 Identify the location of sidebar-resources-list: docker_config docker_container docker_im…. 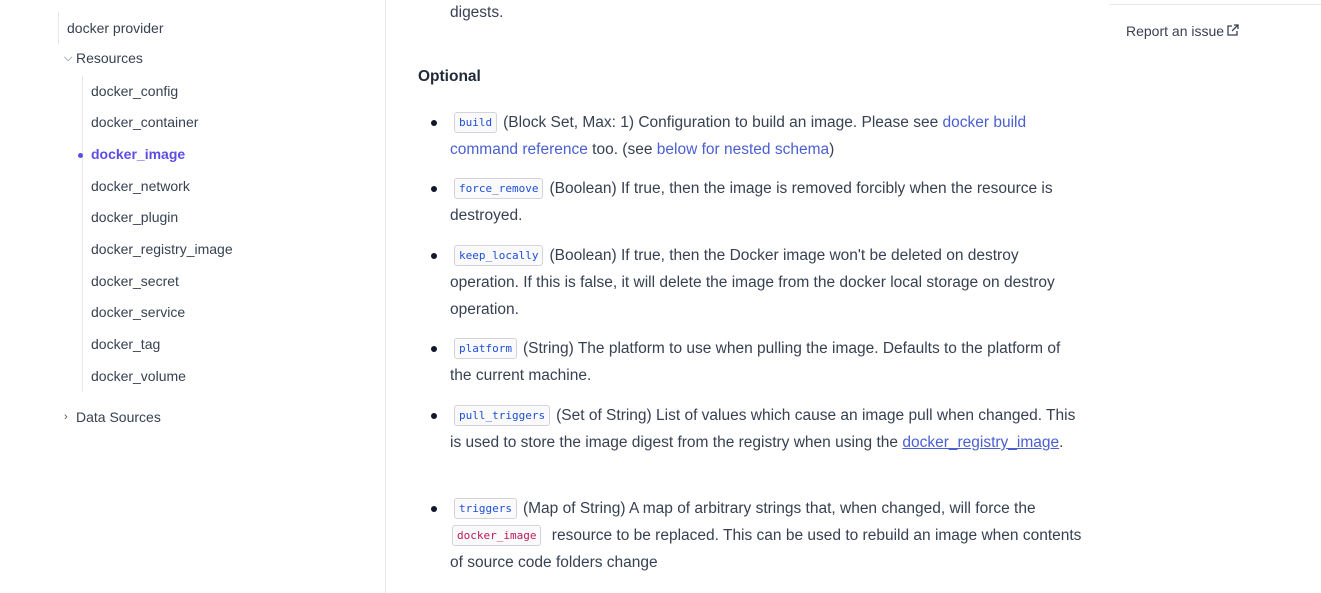
(230, 234).